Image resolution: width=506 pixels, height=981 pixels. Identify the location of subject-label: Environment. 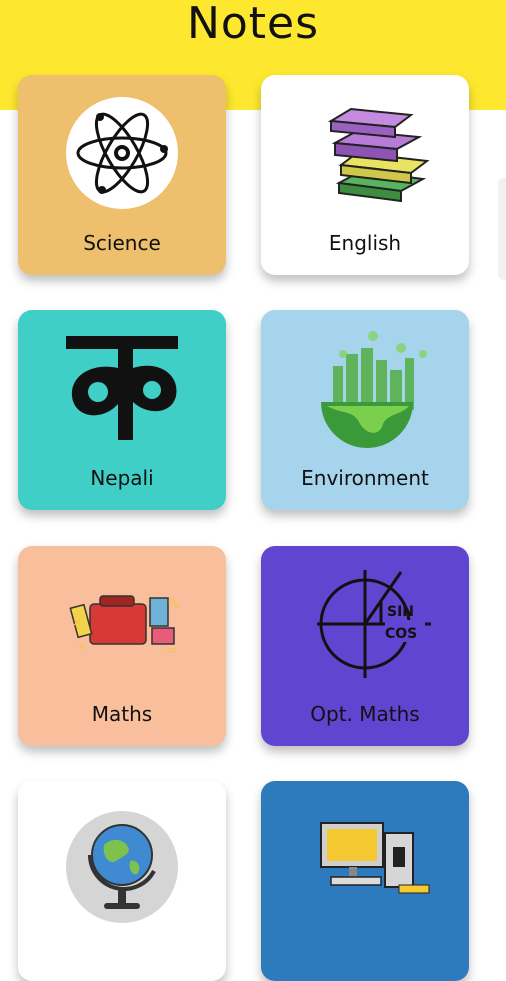
(365, 478).